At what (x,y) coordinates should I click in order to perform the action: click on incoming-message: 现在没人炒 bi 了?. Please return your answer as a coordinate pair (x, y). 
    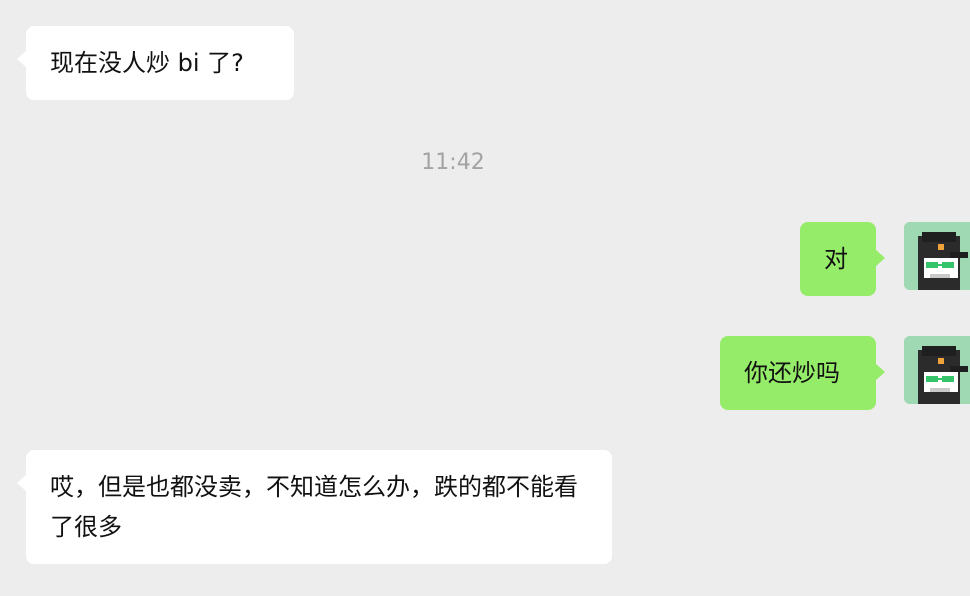
    Looking at the image, I should click on (155, 63).